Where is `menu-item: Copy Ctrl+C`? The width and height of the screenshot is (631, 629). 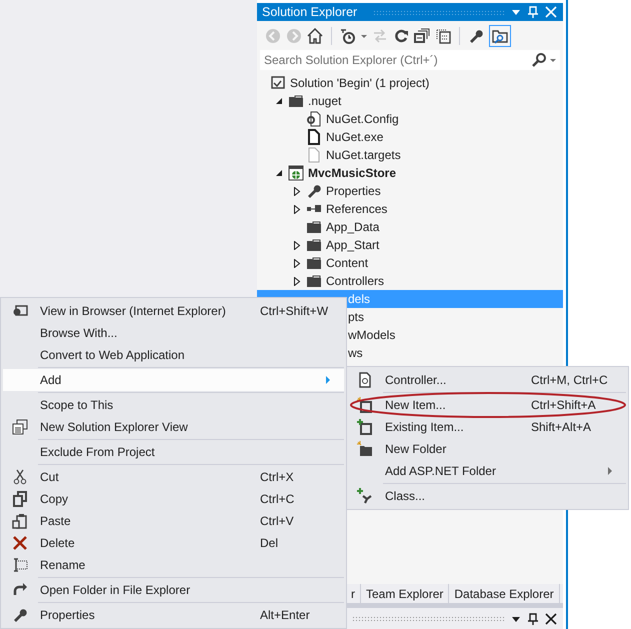
menu-item: Copy Ctrl+C is located at coordinates (173, 499).